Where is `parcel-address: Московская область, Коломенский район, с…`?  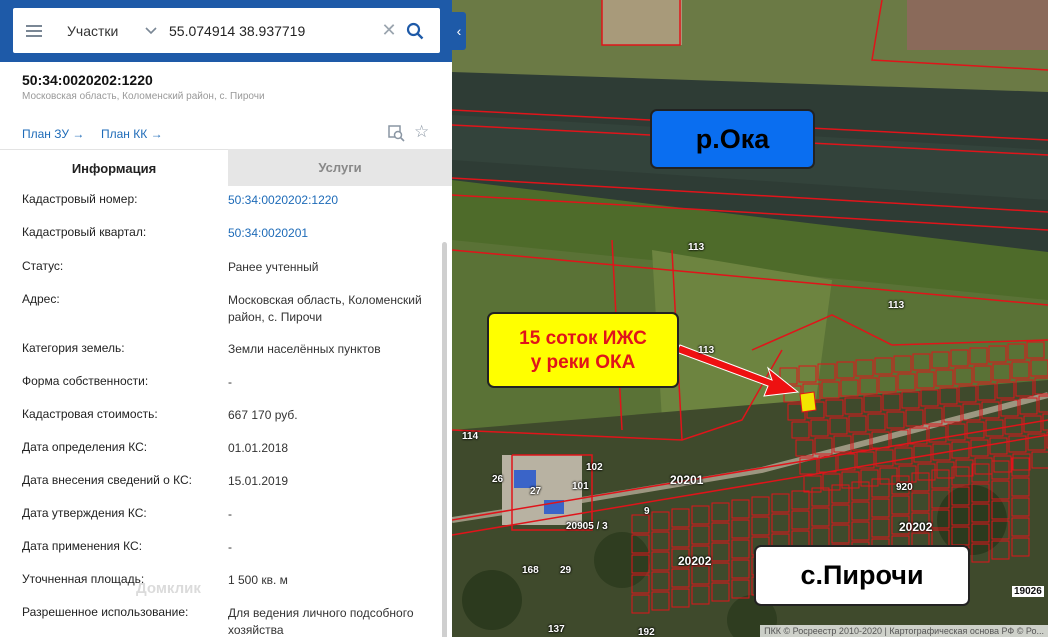 parcel-address: Московская область, Коломенский район, с… is located at coordinates (143, 96).